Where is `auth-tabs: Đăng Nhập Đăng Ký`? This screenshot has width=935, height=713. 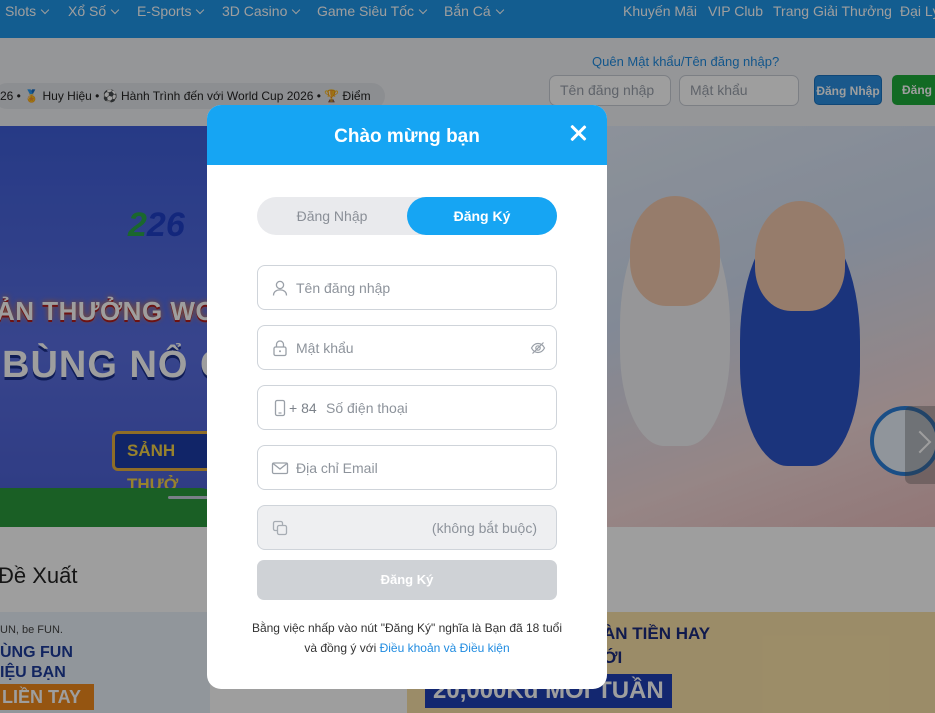 auth-tabs: Đăng Nhập Đăng Ký is located at coordinates (407, 216).